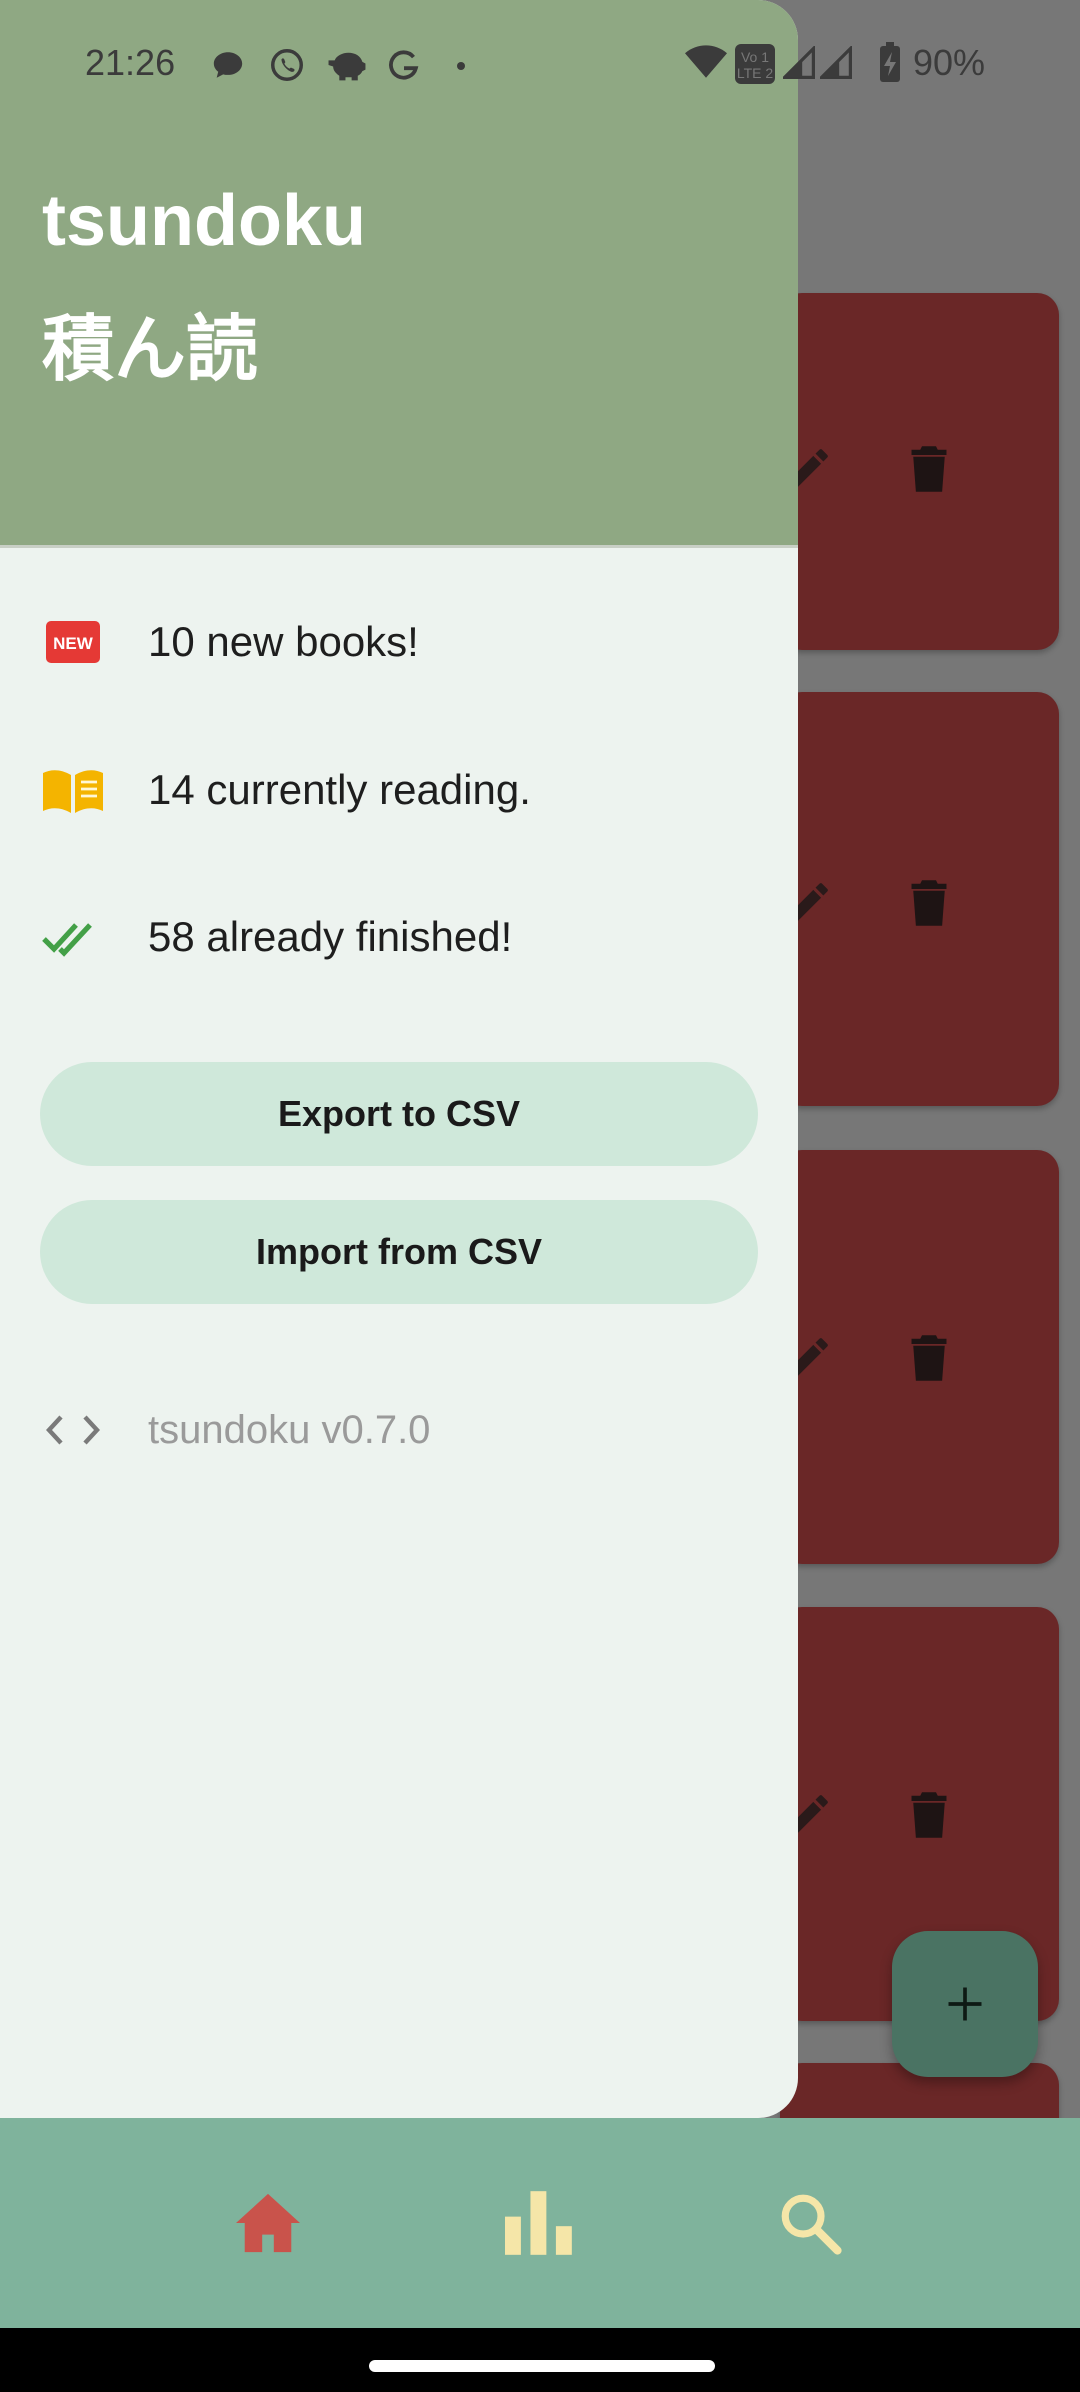 Image resolution: width=1080 pixels, height=2392 pixels. I want to click on drawer-title: tsundoku, so click(204, 221).